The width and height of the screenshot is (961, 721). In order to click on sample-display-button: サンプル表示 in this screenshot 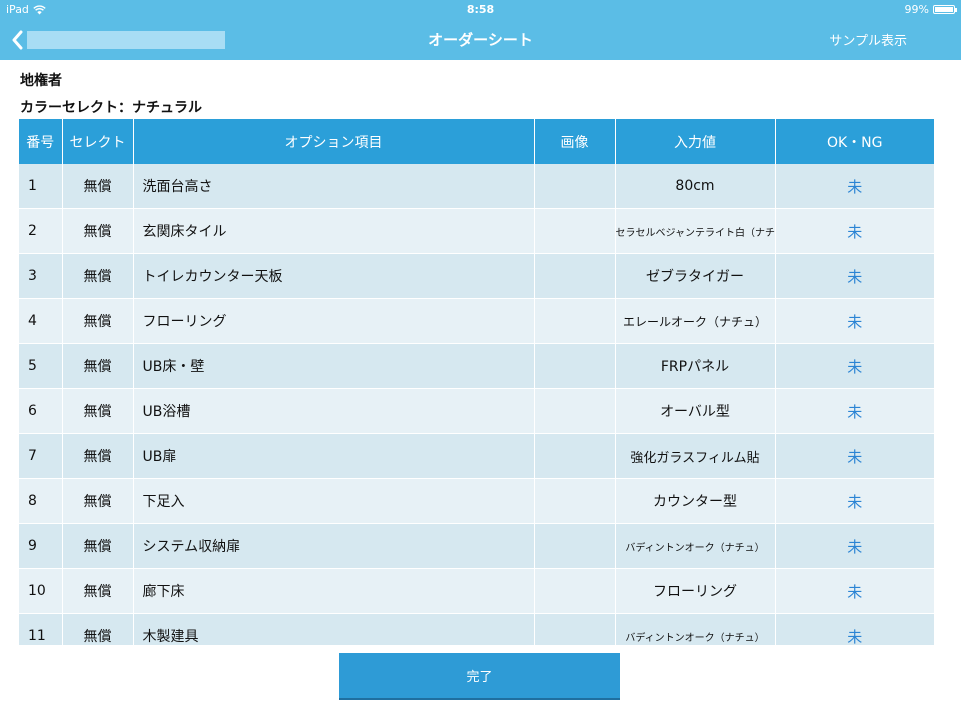, I will do `click(868, 39)`.